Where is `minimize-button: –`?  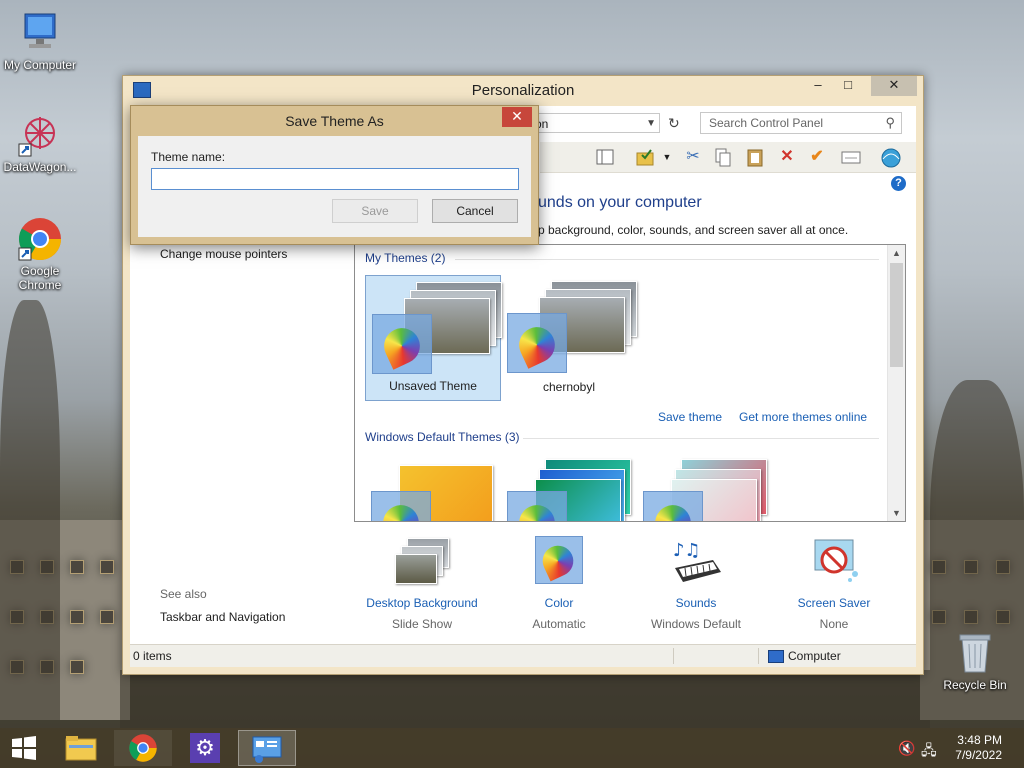
minimize-button: – is located at coordinates (818, 86).